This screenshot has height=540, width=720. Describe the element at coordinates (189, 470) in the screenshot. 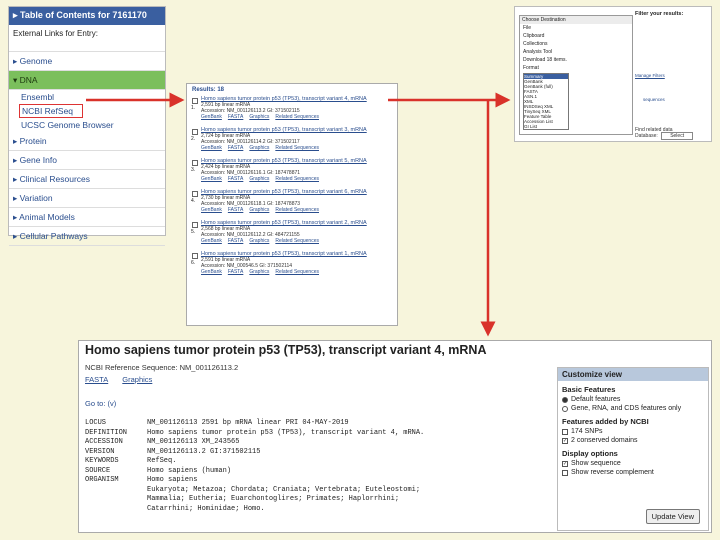

I see `record-value: Homo sapiens (human)` at that location.